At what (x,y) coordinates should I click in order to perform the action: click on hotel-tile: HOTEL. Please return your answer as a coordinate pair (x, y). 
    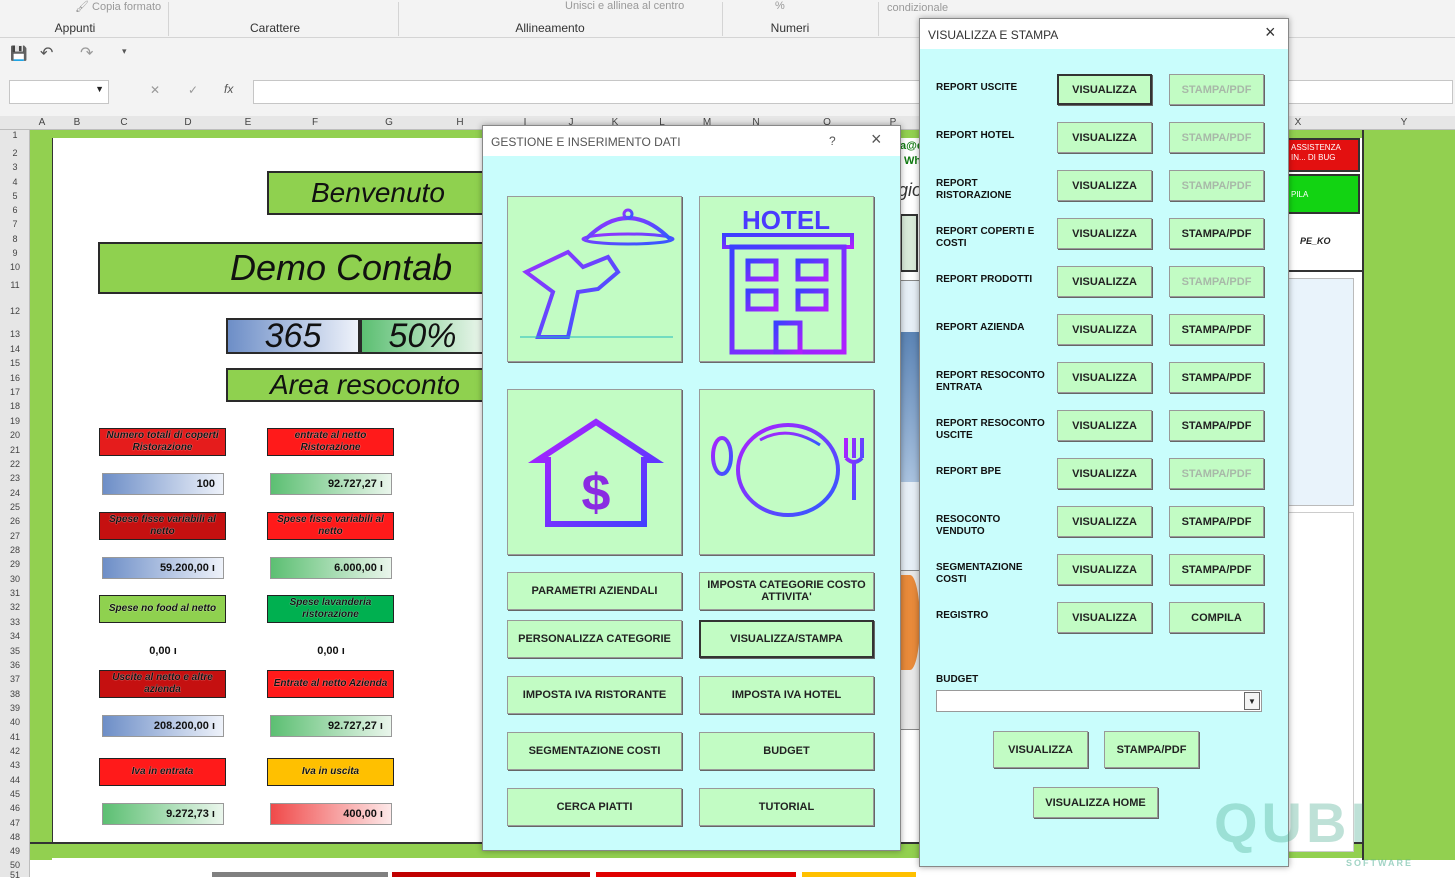
    Looking at the image, I should click on (786, 279).